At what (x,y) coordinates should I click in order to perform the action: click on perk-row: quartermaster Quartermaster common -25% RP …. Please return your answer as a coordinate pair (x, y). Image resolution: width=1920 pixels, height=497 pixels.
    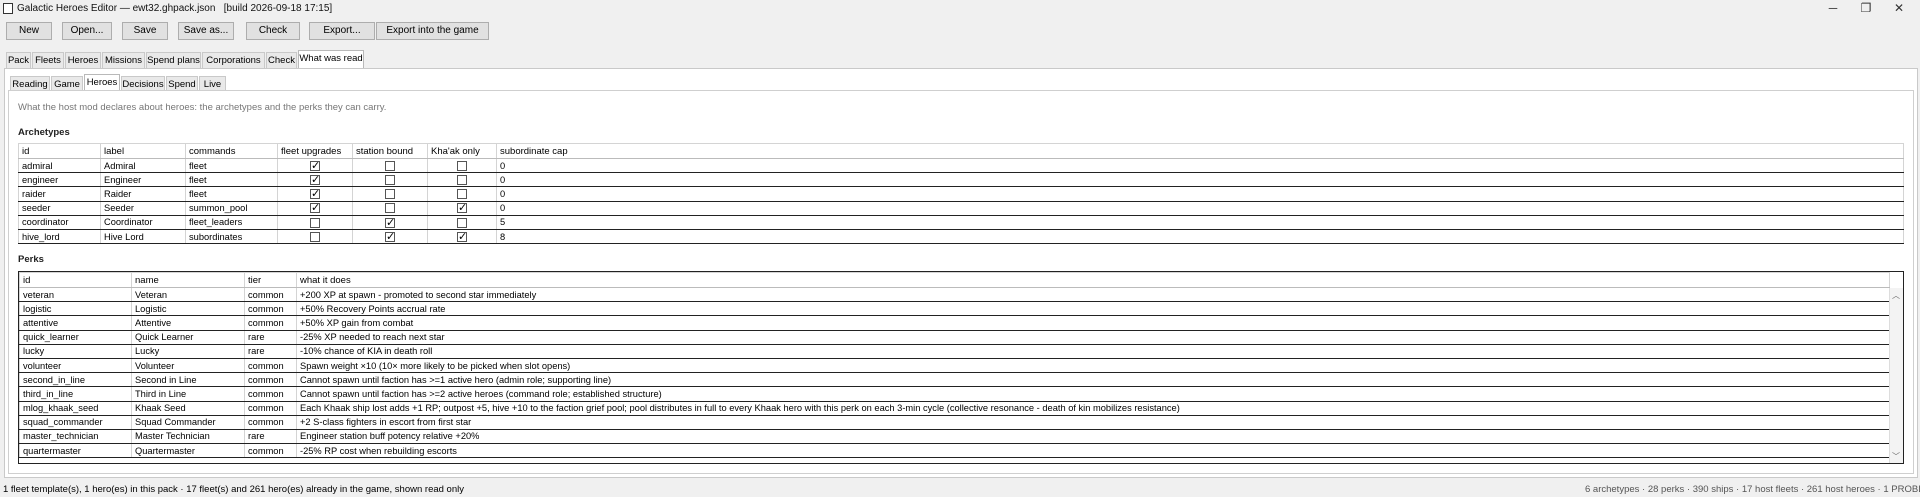
    Looking at the image, I should click on (954, 451).